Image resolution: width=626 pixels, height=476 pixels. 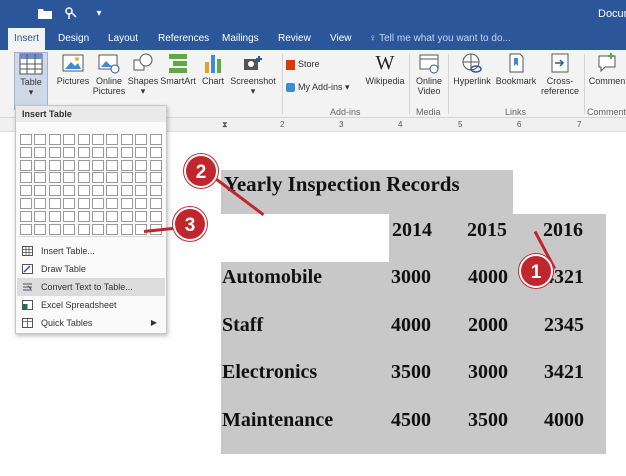 I want to click on pictures-button: Pictures, so click(x=73, y=69).